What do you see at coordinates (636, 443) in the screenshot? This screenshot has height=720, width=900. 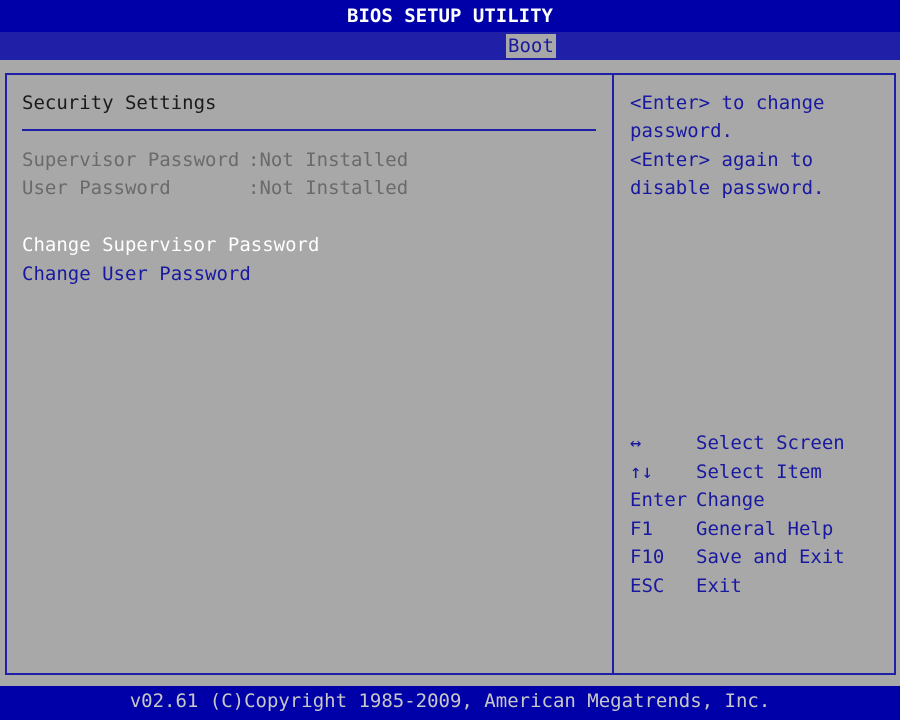 I see `left-right-arrows-icon: ↔` at bounding box center [636, 443].